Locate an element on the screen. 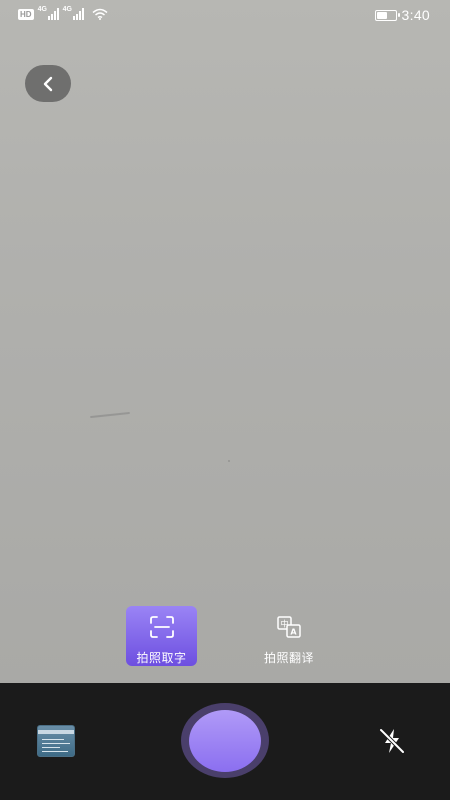 This screenshot has height=800, width=450. scan-text-icon is located at coordinates (161, 627).